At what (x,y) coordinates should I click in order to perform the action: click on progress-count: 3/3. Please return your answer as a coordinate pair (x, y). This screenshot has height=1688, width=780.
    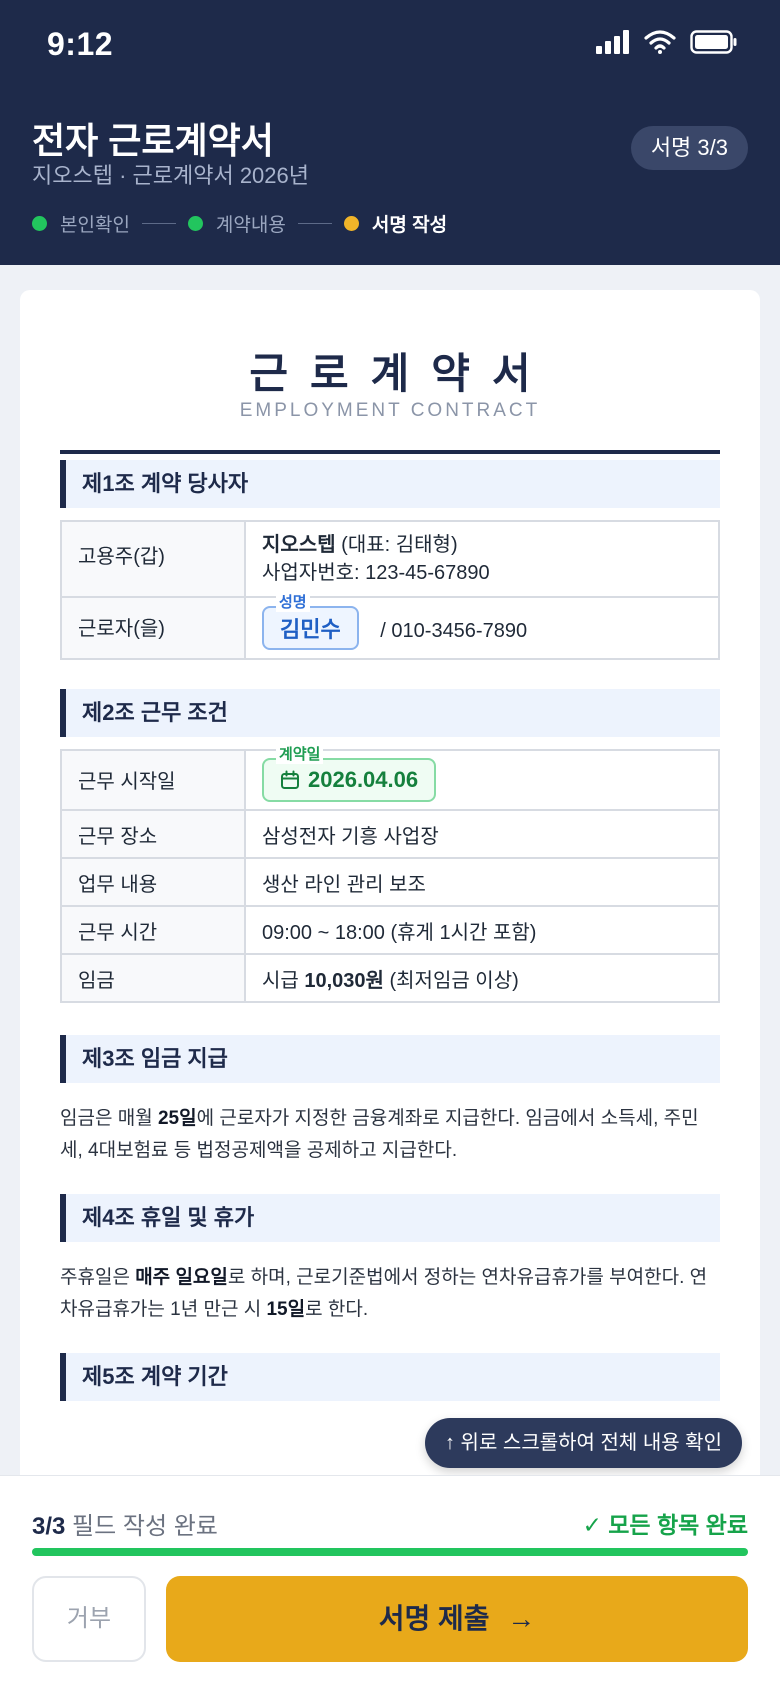
    Looking at the image, I should click on (49, 1526).